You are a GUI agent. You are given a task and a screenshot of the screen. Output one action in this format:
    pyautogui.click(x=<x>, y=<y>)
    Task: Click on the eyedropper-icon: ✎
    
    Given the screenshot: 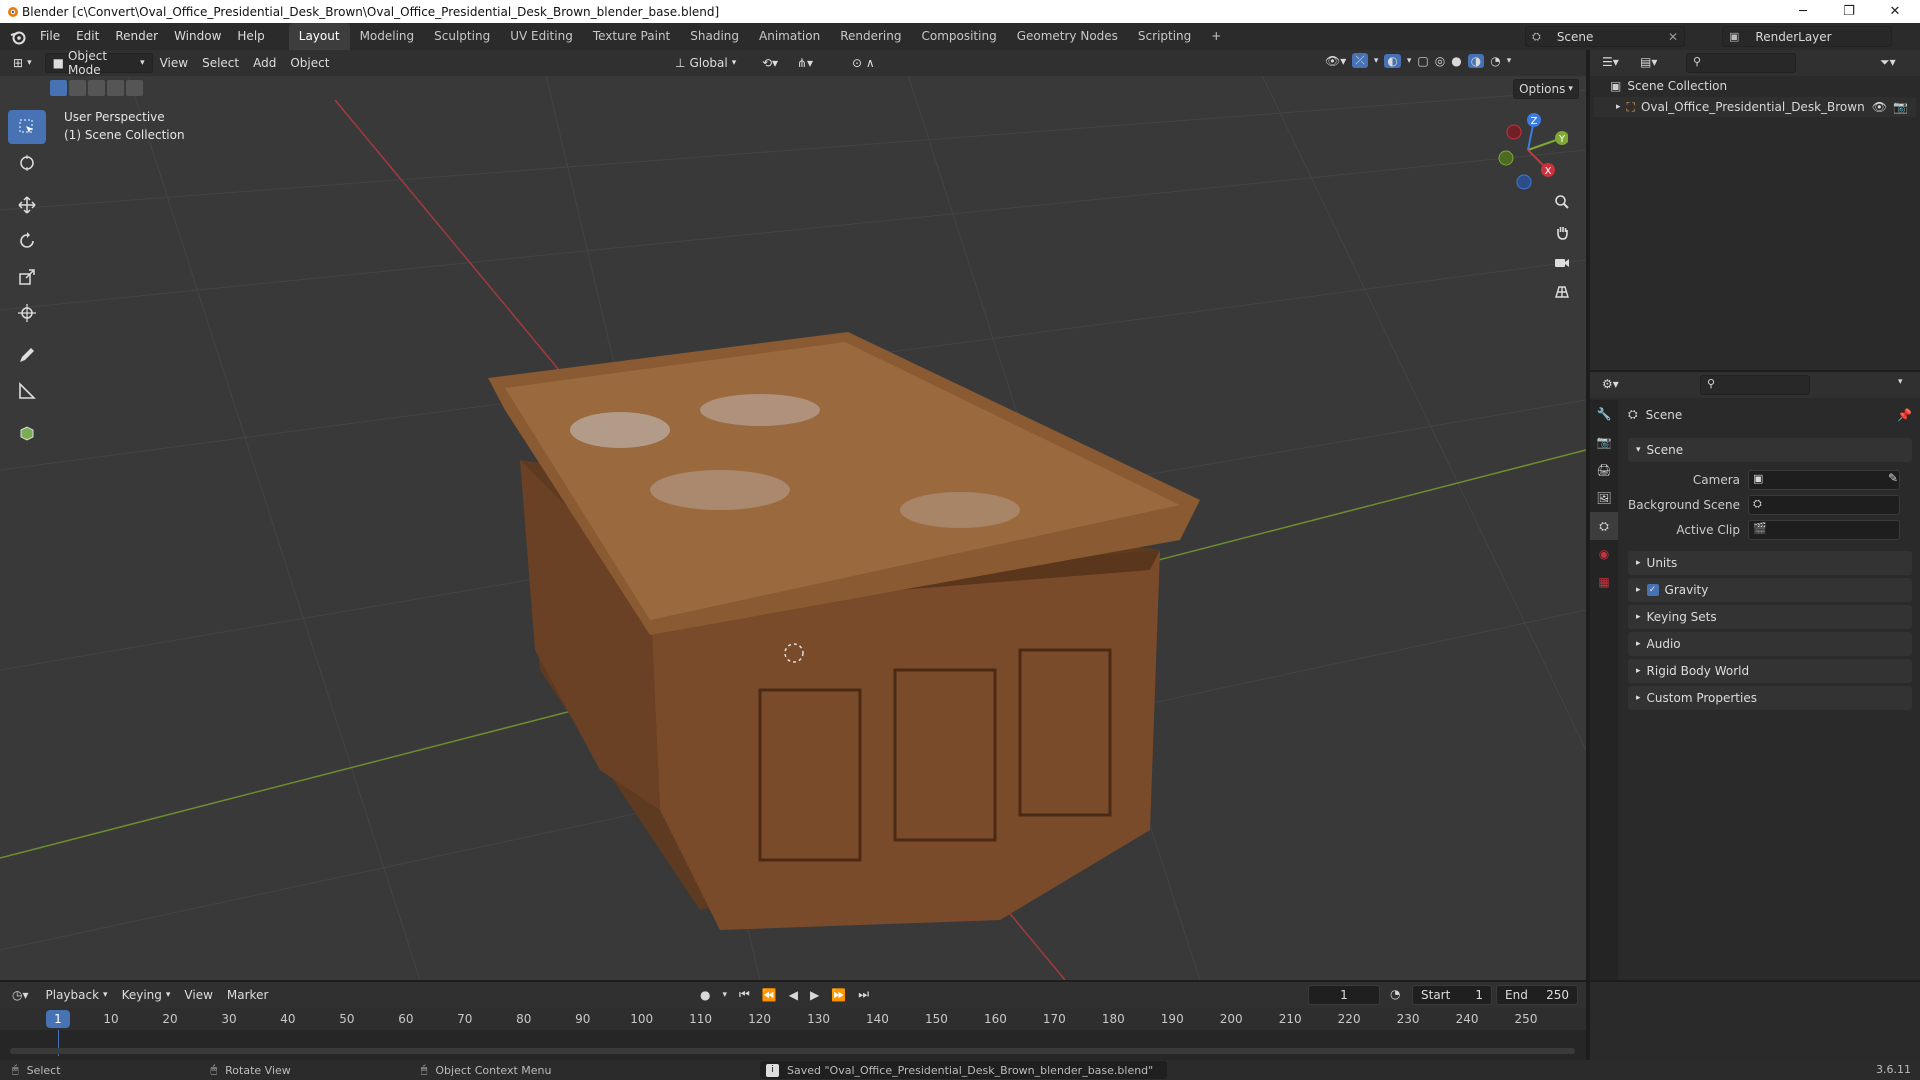 What is the action you would take?
    pyautogui.click(x=1893, y=478)
    